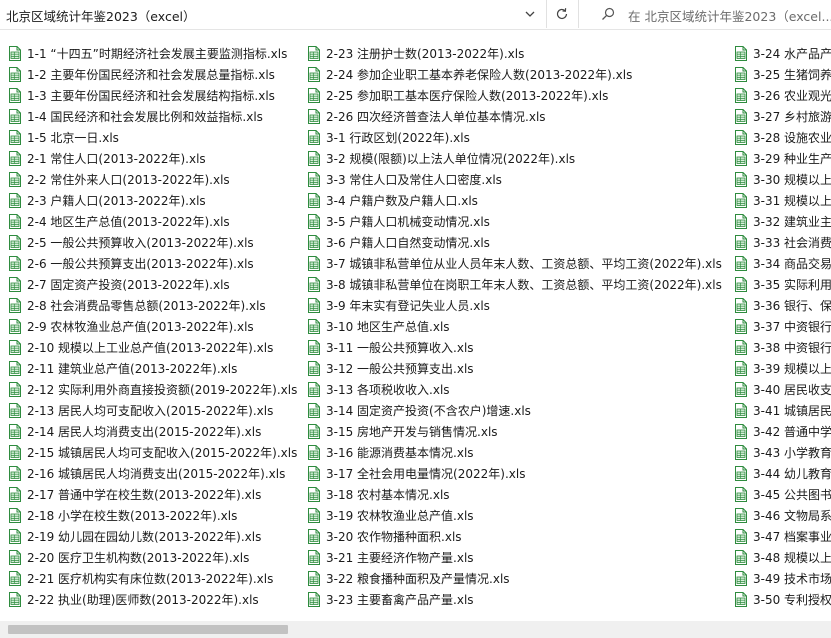  Describe the element at coordinates (151, 96) in the screenshot. I see `file-name: 1-3 主要年份国民经济和社会发展结构指标.xls` at that location.